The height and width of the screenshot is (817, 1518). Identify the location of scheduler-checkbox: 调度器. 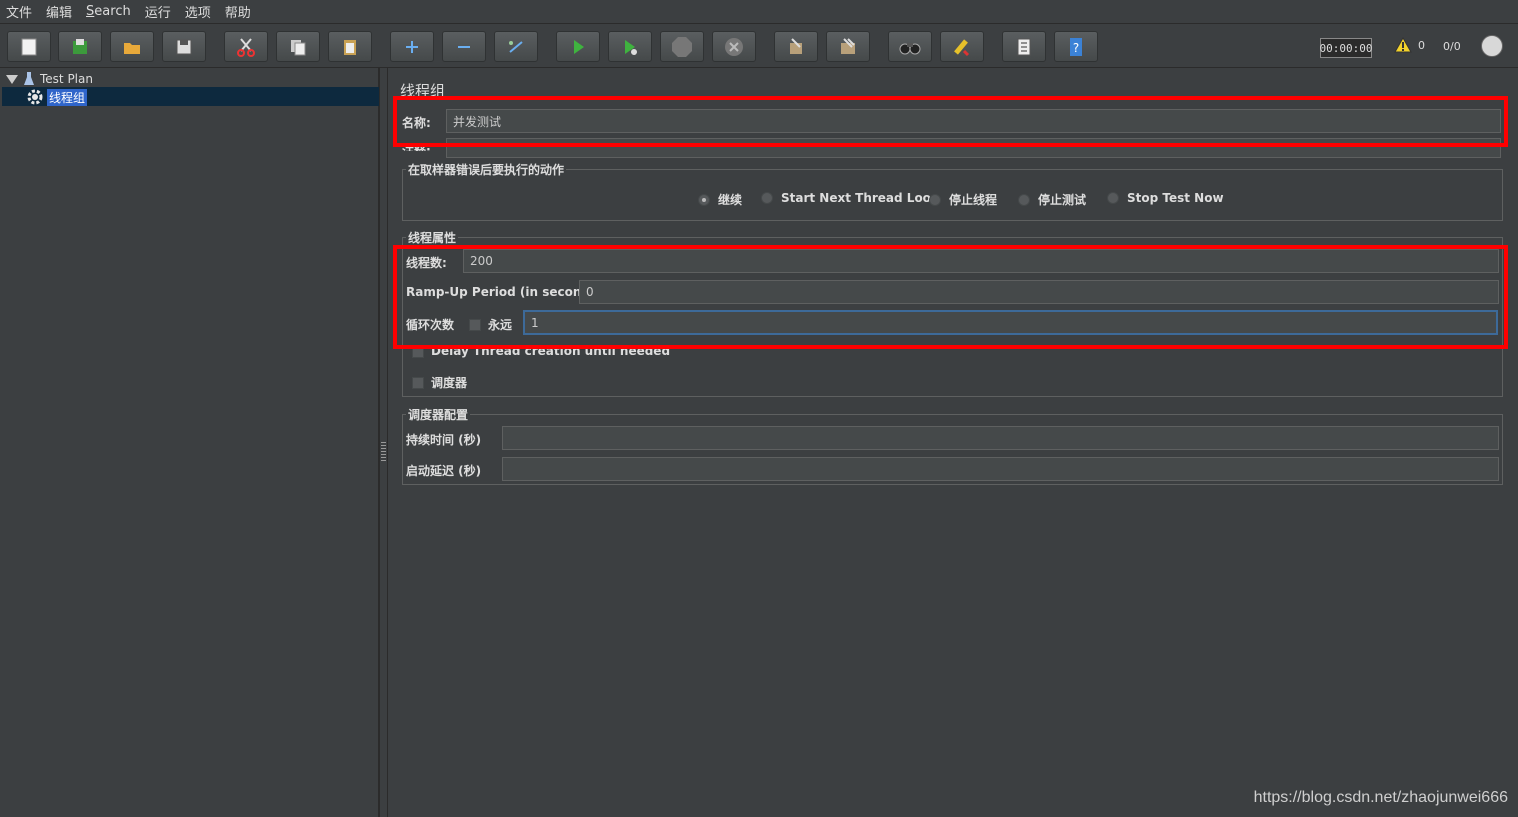
(439, 382).